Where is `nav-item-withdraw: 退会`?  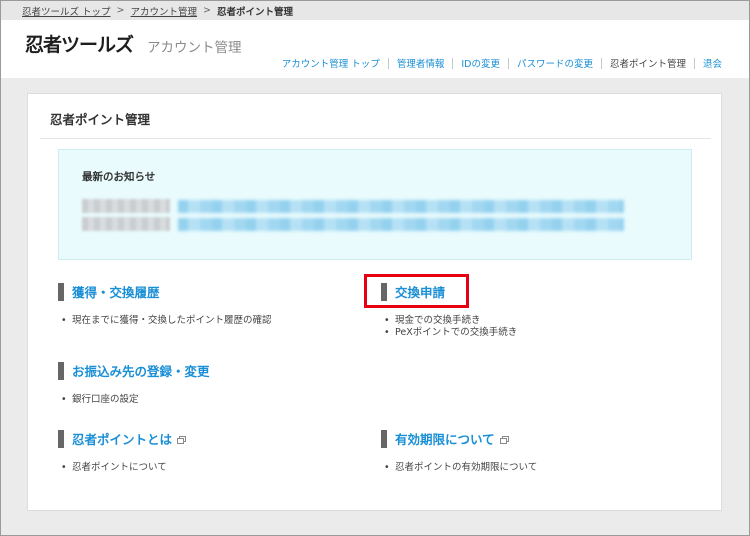
nav-item-withdraw: 退会 is located at coordinates (712, 63).